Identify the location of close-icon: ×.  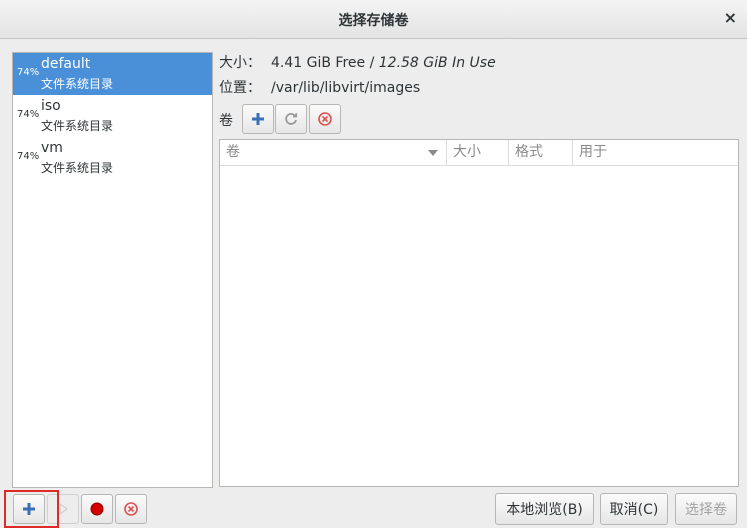
(730, 17).